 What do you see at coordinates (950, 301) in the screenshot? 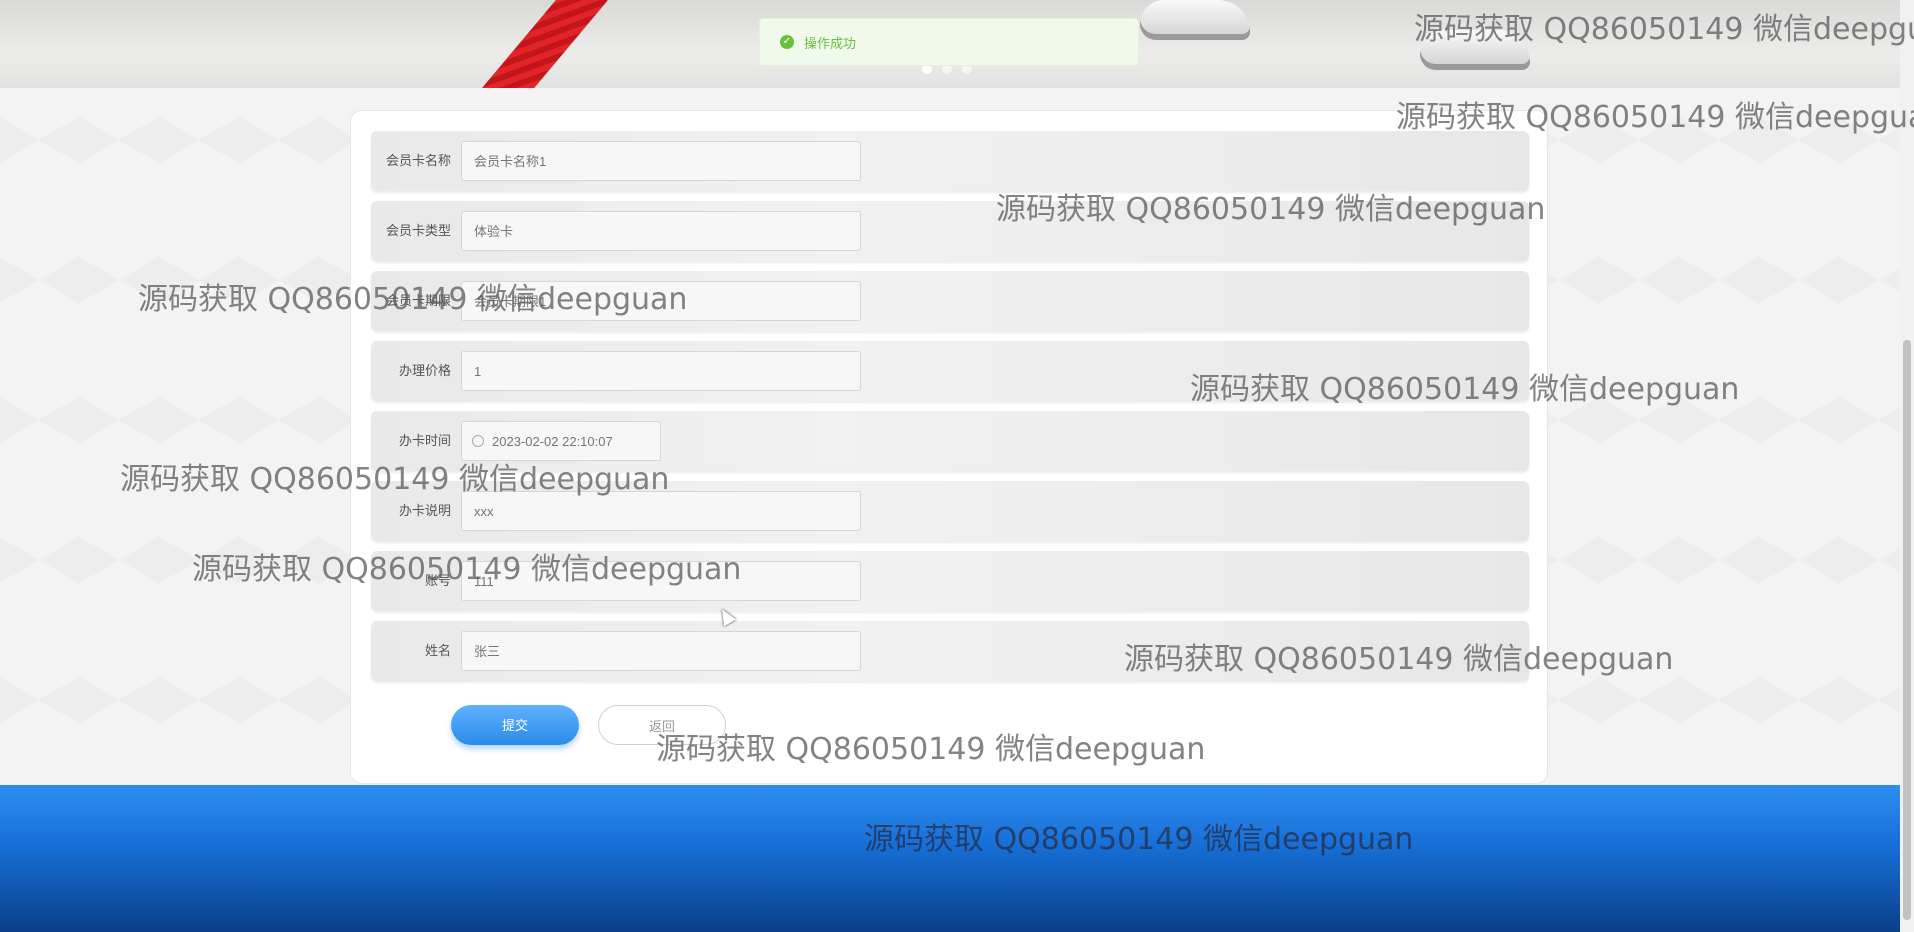
I see `form-row-card-term: 会员卡期限` at bounding box center [950, 301].